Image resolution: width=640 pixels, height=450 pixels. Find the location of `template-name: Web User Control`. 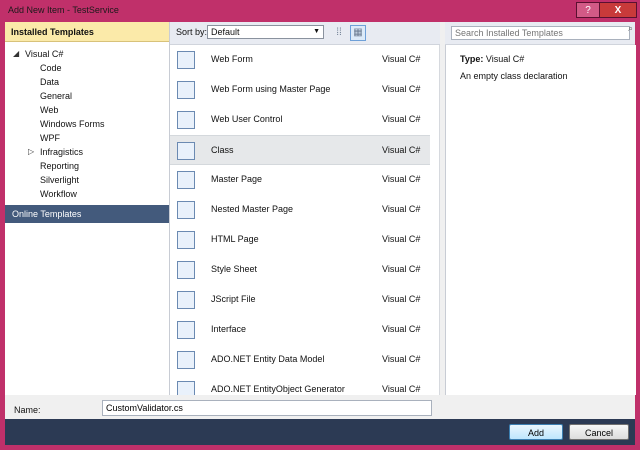

template-name: Web User Control is located at coordinates (247, 119).